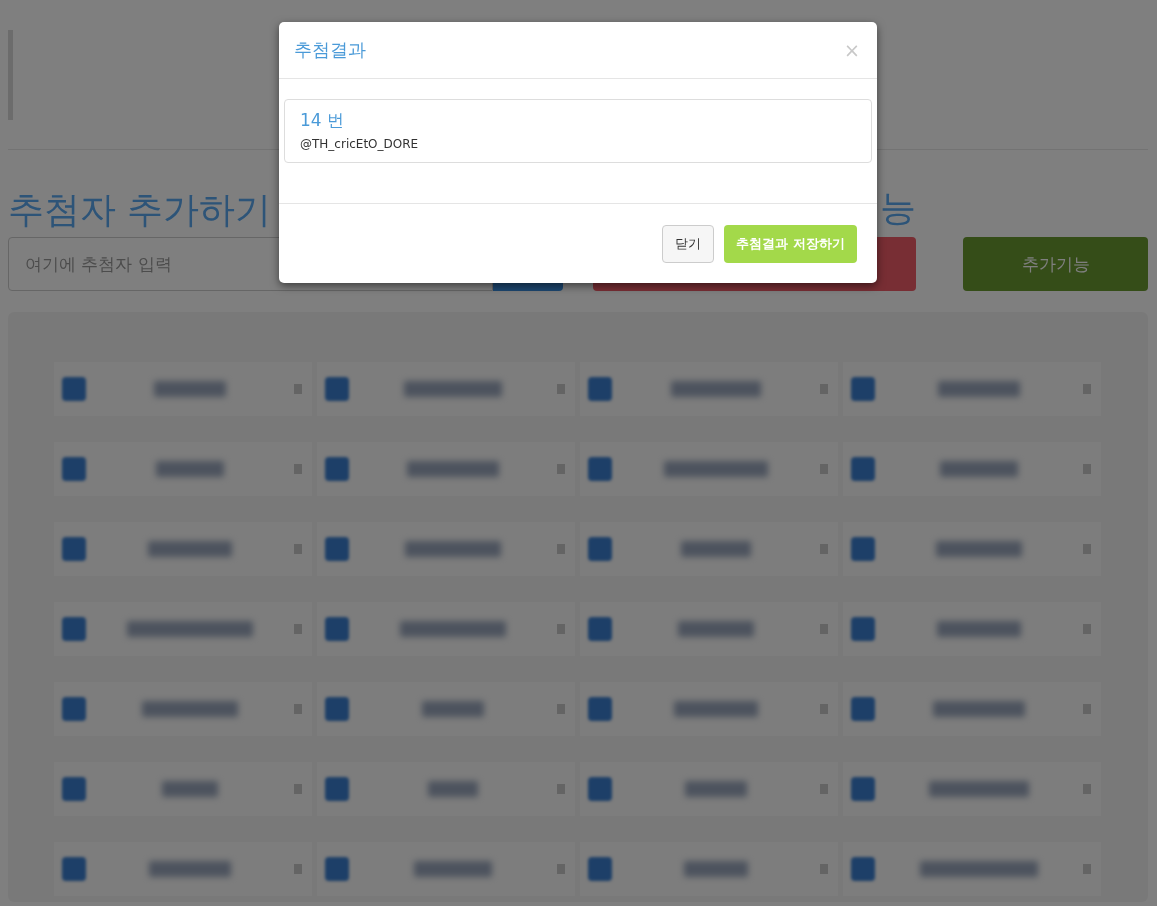 This screenshot has width=1157, height=906. What do you see at coordinates (140, 210) in the screenshot?
I see `section-heading: 추첨자 추가하기` at bounding box center [140, 210].